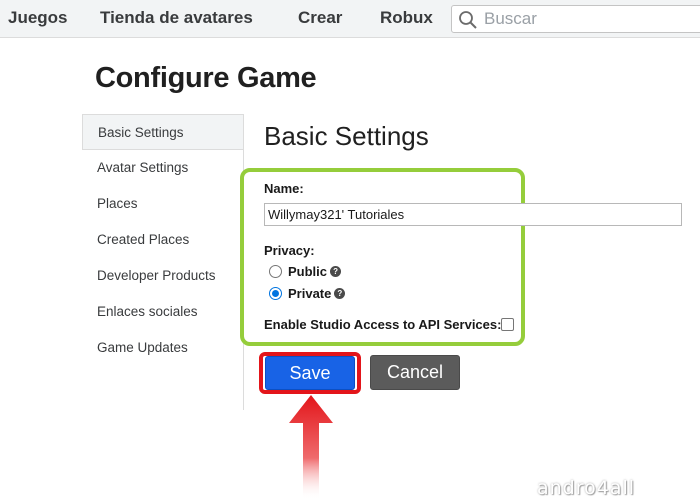 This screenshot has height=500, width=700. Describe the element at coordinates (320, 18) in the screenshot. I see `nav-link-crear: Crear` at that location.